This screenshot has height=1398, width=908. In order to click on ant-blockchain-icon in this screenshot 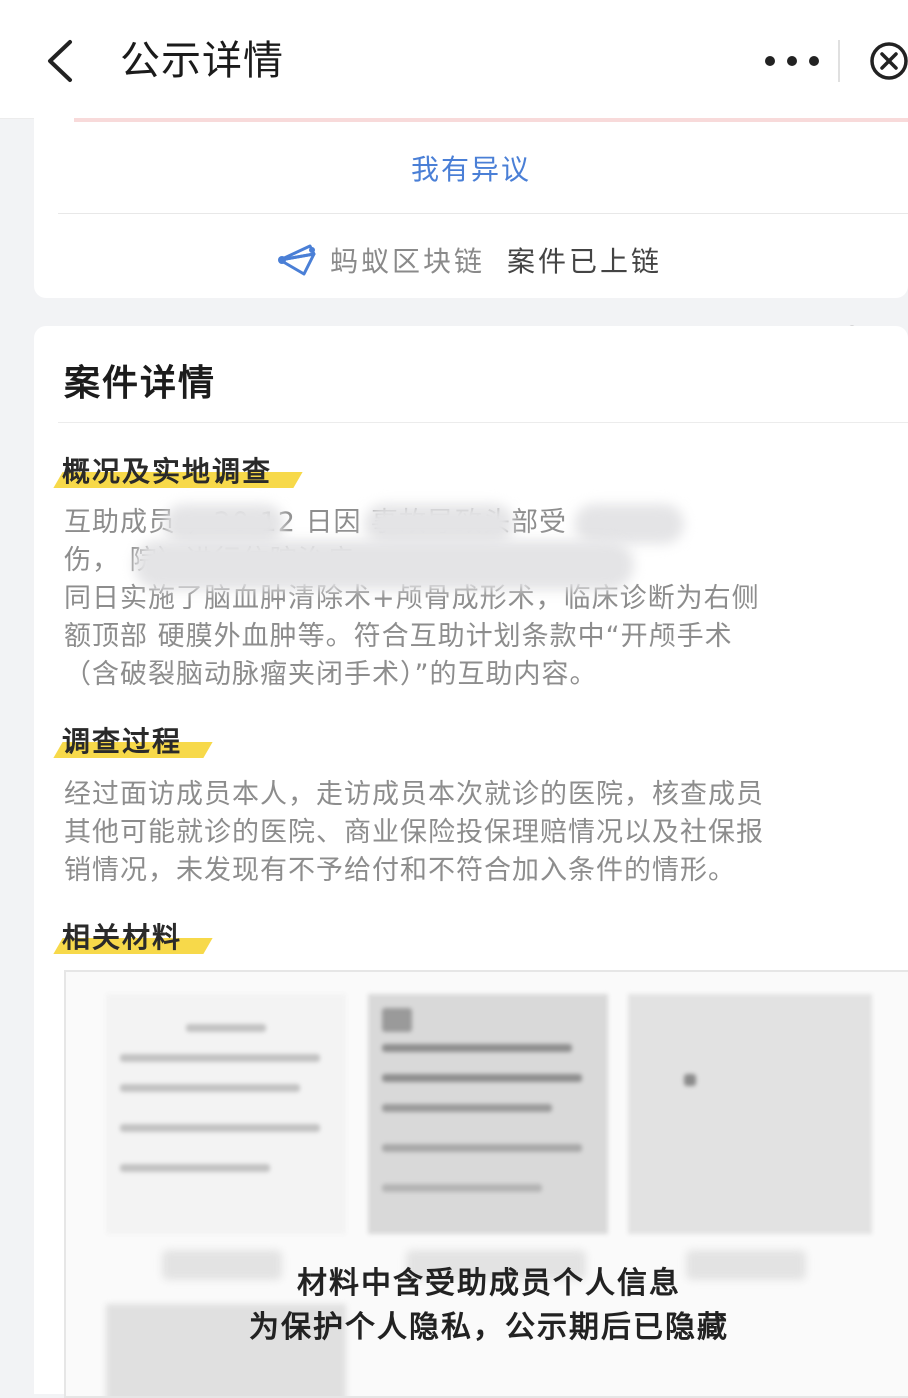, I will do `click(297, 260)`.